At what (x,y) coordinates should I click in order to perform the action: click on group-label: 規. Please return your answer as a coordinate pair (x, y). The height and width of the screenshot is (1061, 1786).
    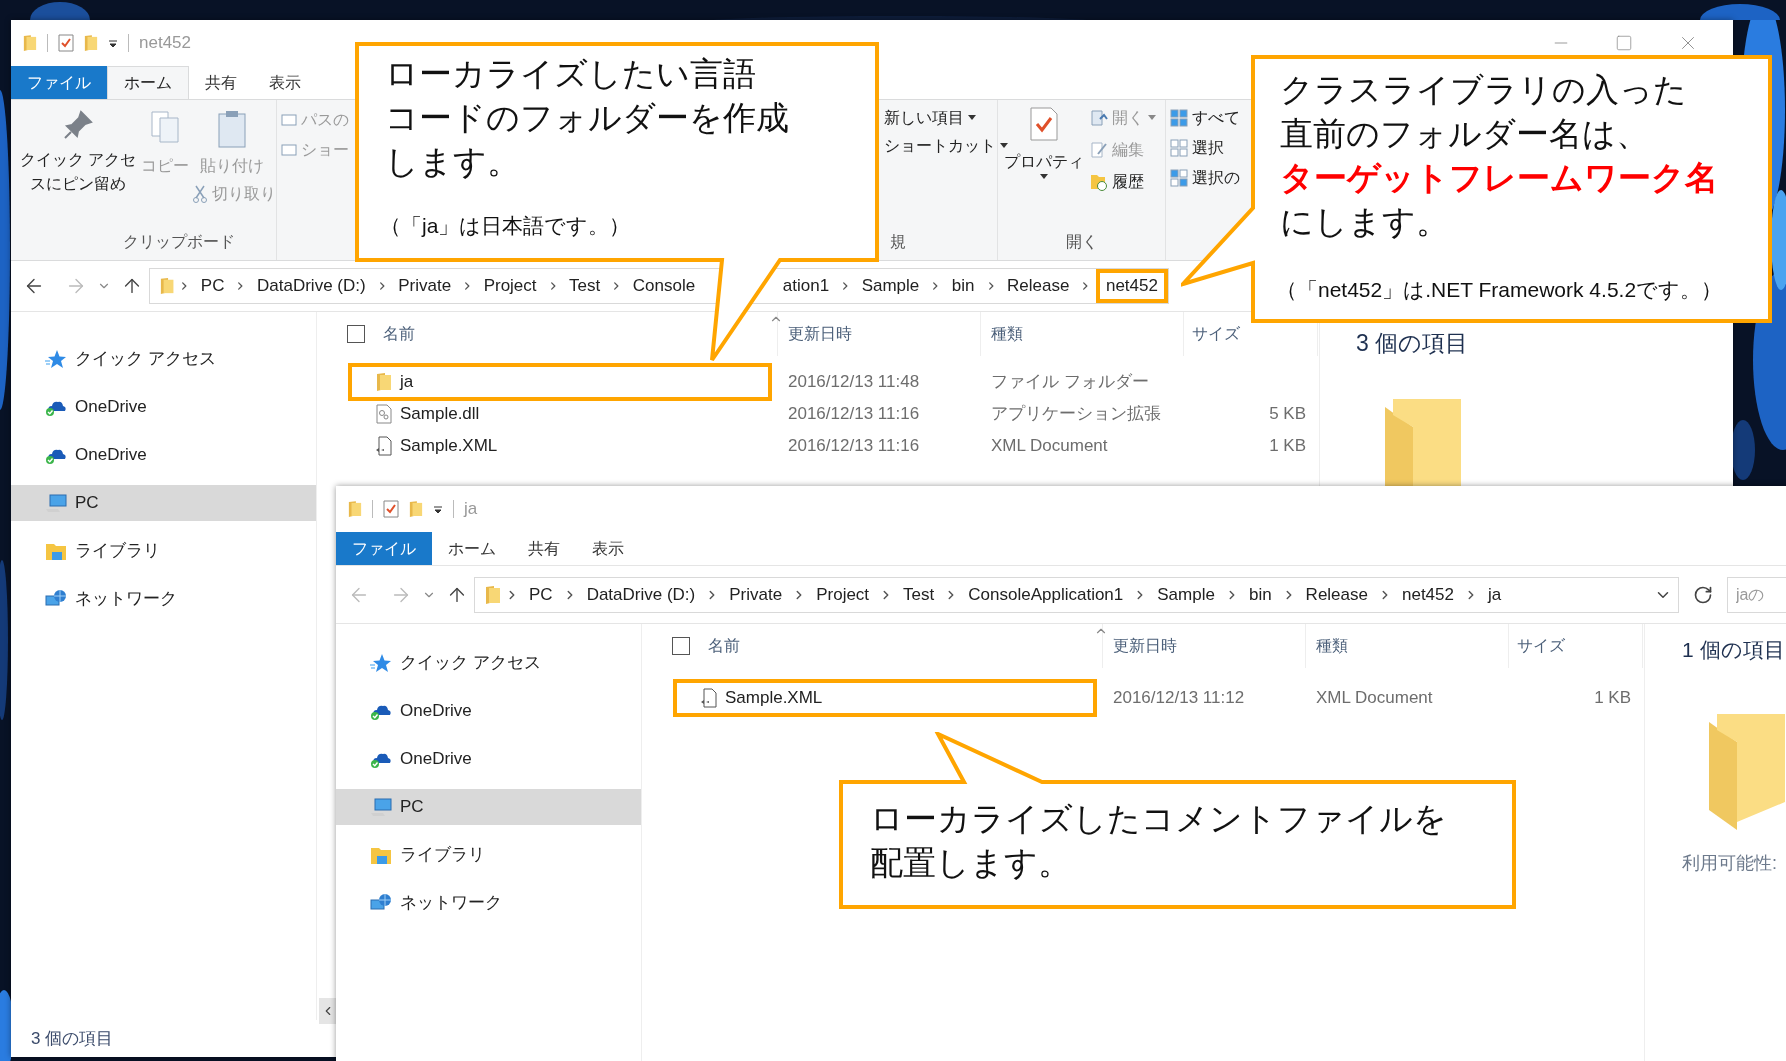
    Looking at the image, I should click on (898, 242).